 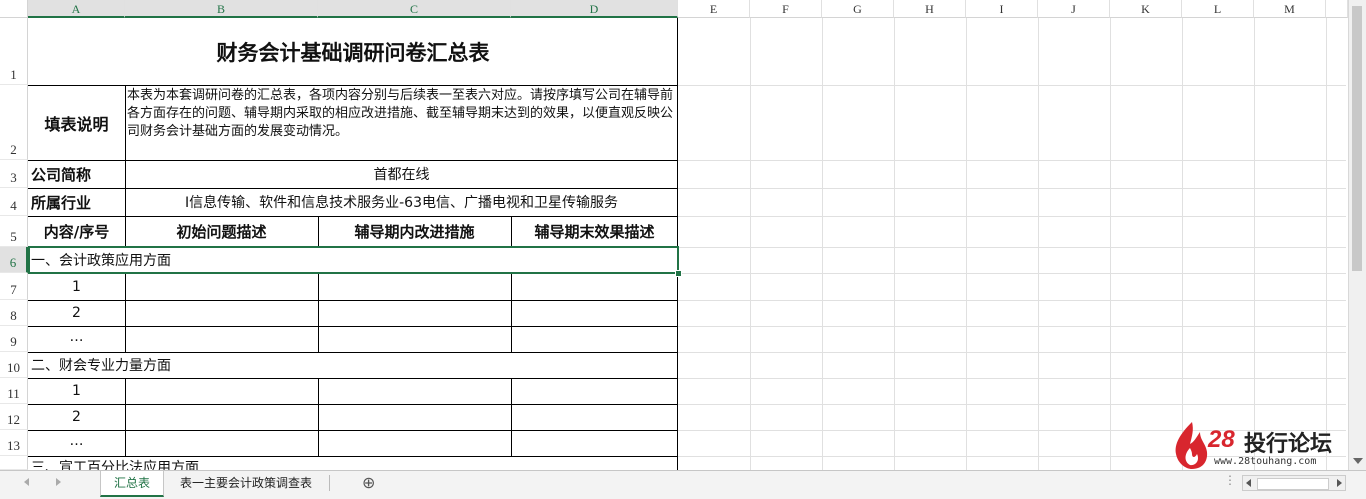 What do you see at coordinates (14, 313) in the screenshot?
I see `row-header-8: 8` at bounding box center [14, 313].